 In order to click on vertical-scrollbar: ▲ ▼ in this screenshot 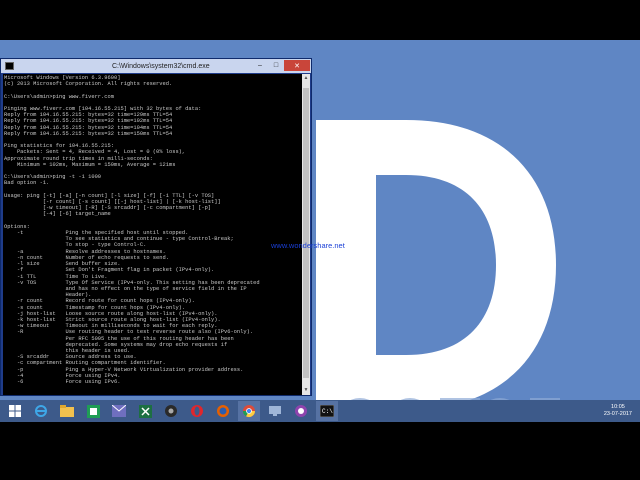, I will do `click(306, 234)`.